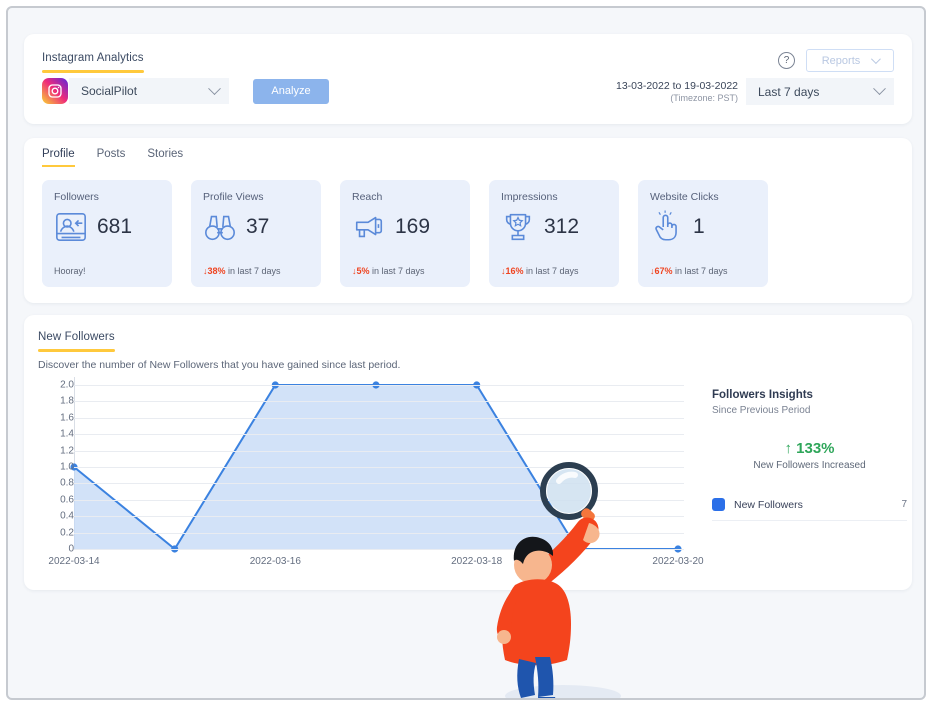 The width and height of the screenshot is (932, 706). I want to click on y-axis-tick: 0.4, so click(67, 516).